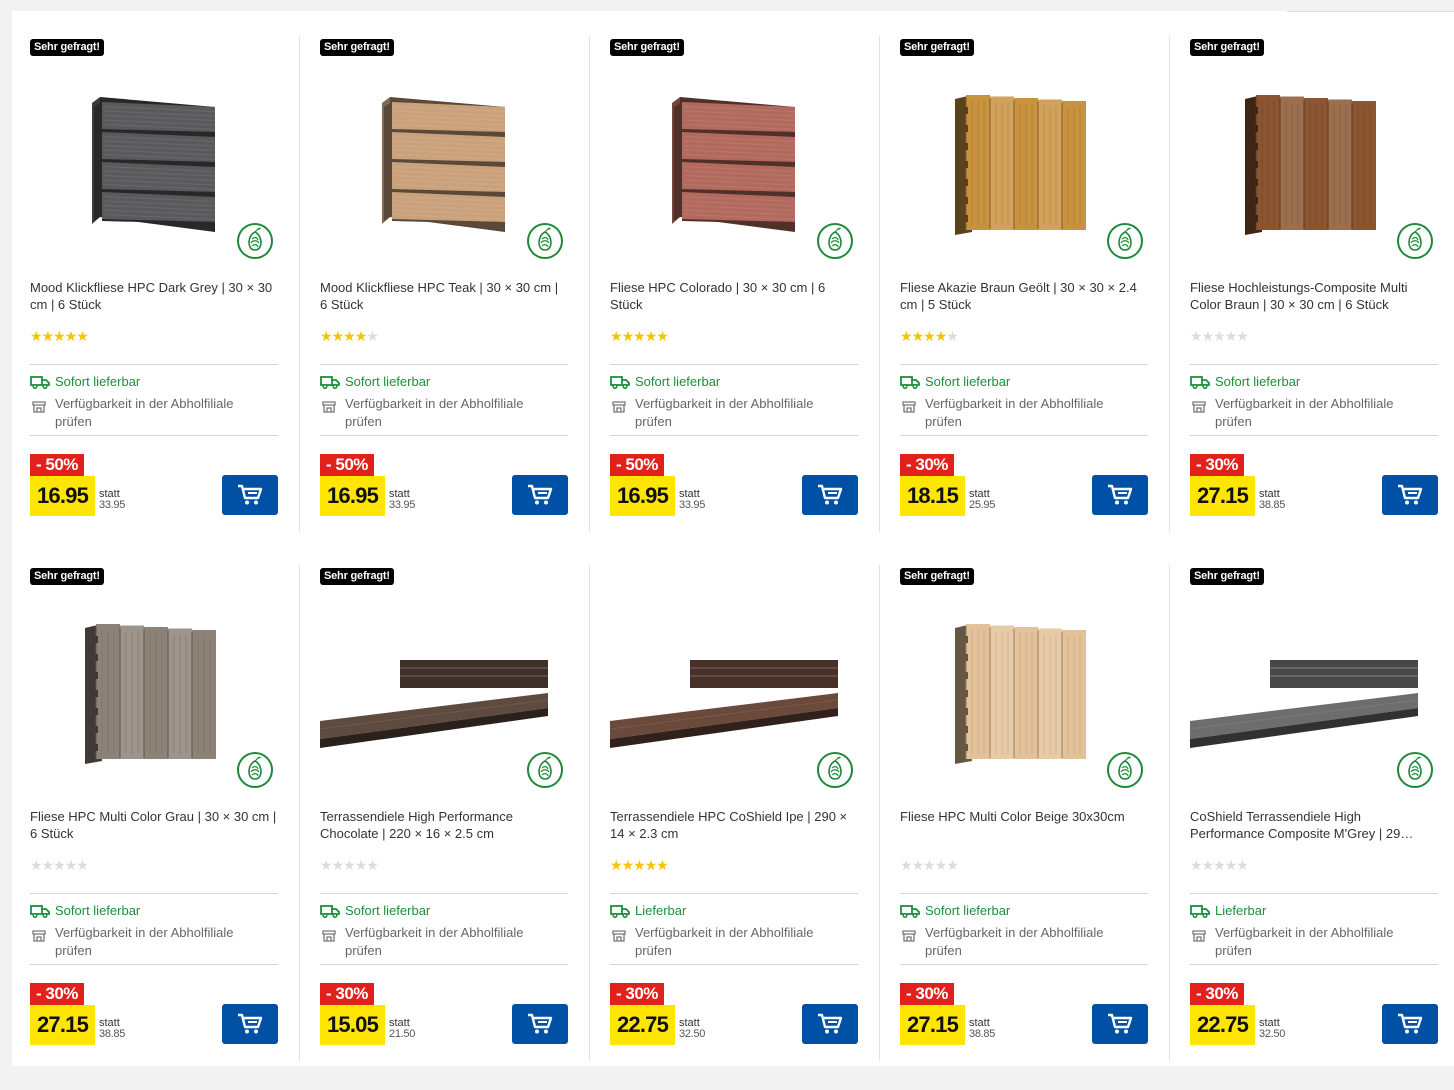 The height and width of the screenshot is (1090, 1454). Describe the element at coordinates (643, 1025) in the screenshot. I see `price: 22.75` at that location.